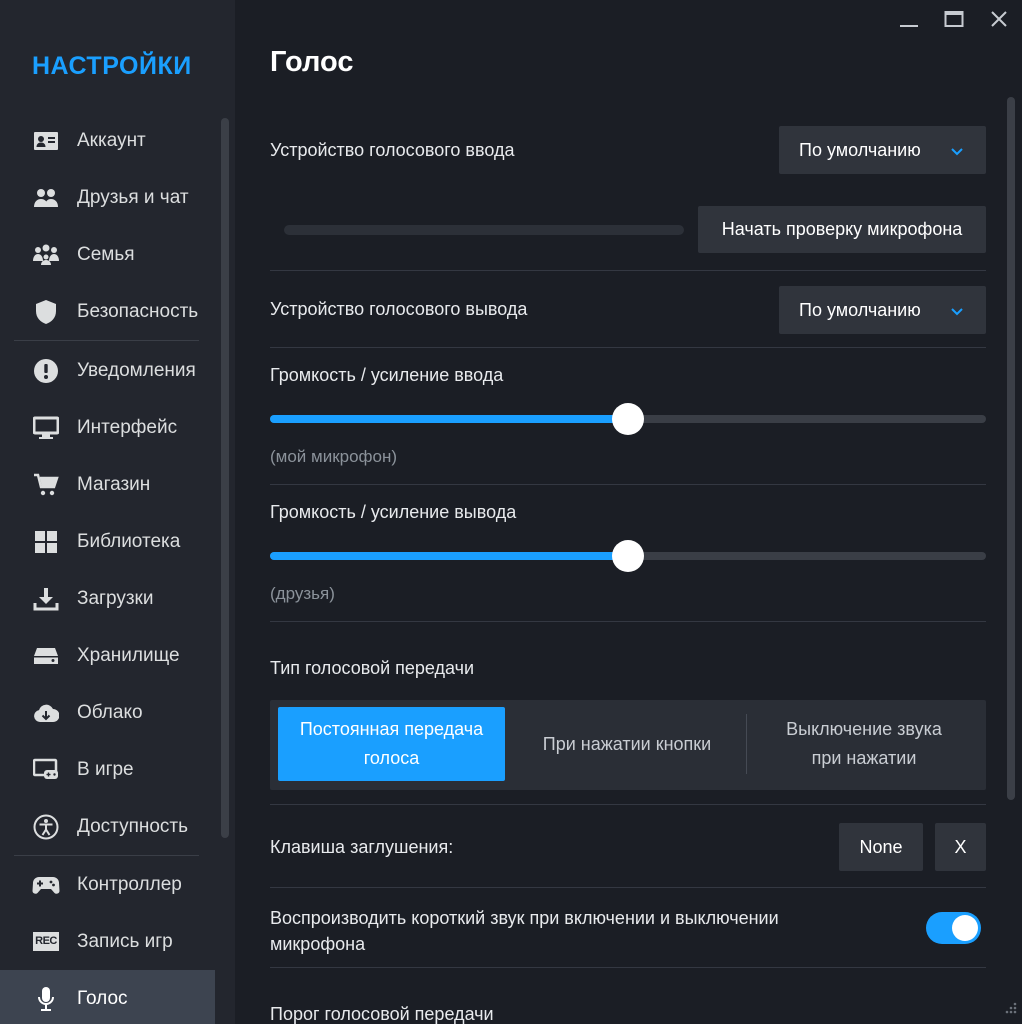  I want to click on mic-test-button: Начать проверку микрофона, so click(842, 229).